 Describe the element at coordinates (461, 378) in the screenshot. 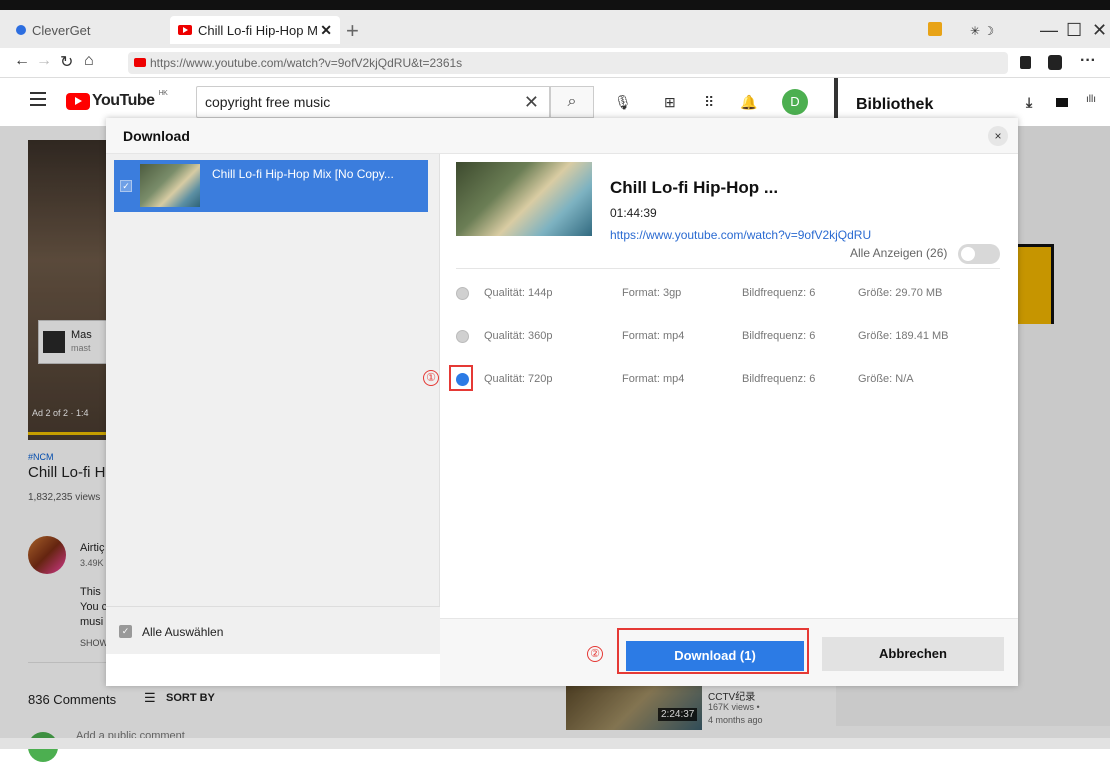

I see `step-1-highlight` at that location.